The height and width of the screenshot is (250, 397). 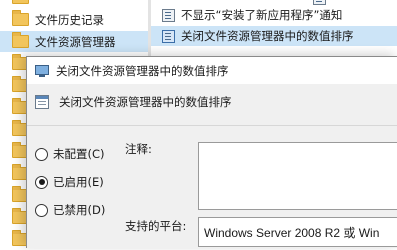 I want to click on dialog-title: 关闭文件资源管理器中的数值排序, so click(x=142, y=70).